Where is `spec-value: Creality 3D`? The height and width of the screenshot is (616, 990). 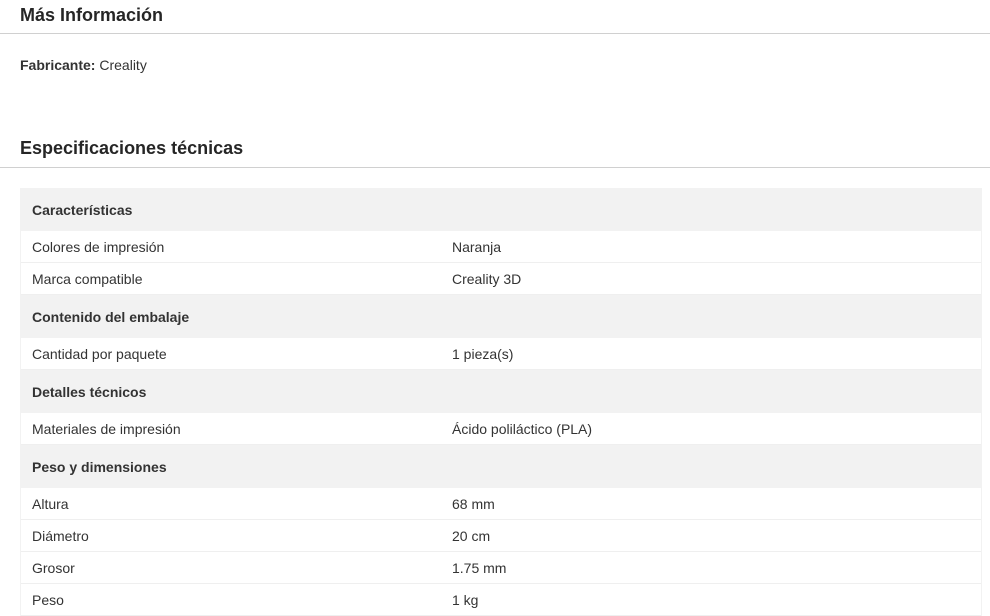
spec-value: Creality 3D is located at coordinates (487, 278).